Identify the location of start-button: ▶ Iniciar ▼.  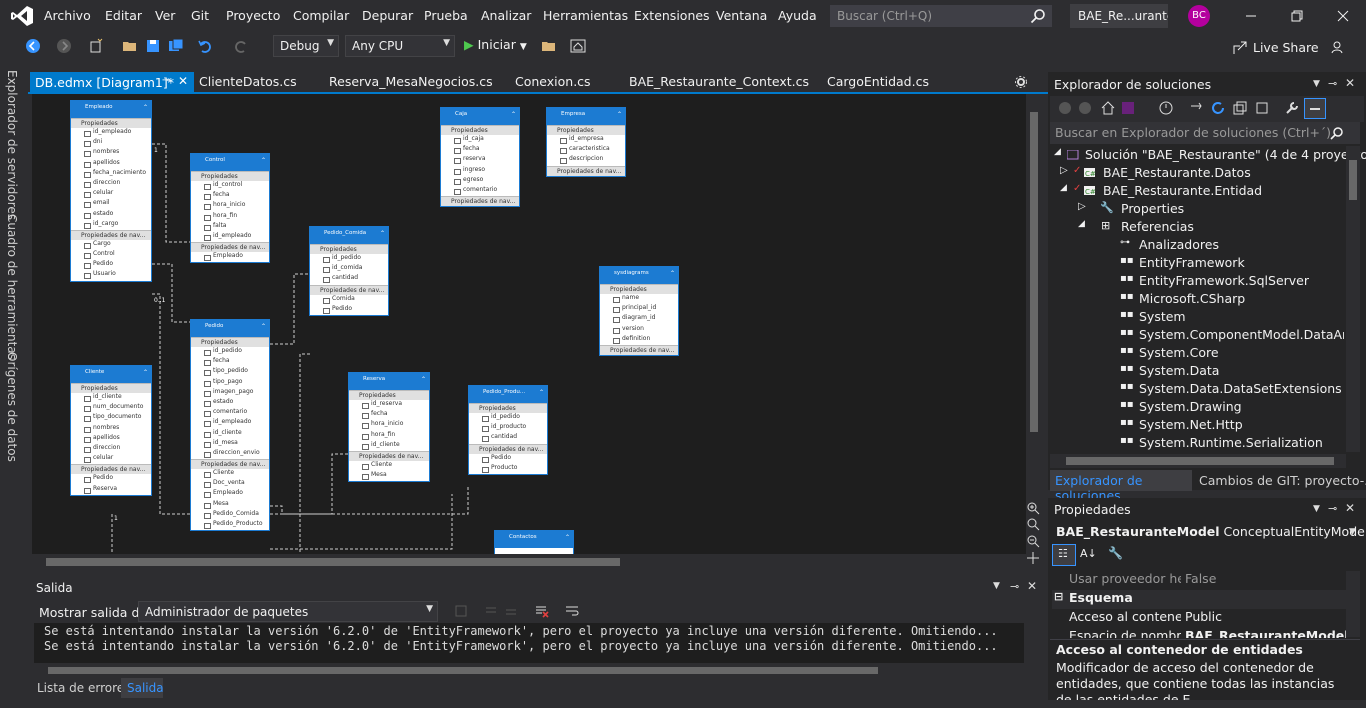
(495, 44).